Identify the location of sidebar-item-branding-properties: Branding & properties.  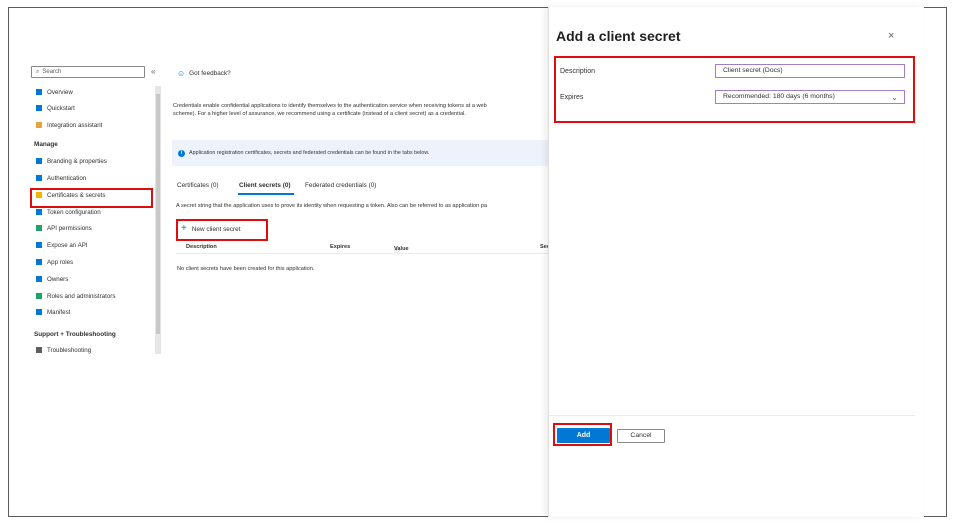
(71, 161).